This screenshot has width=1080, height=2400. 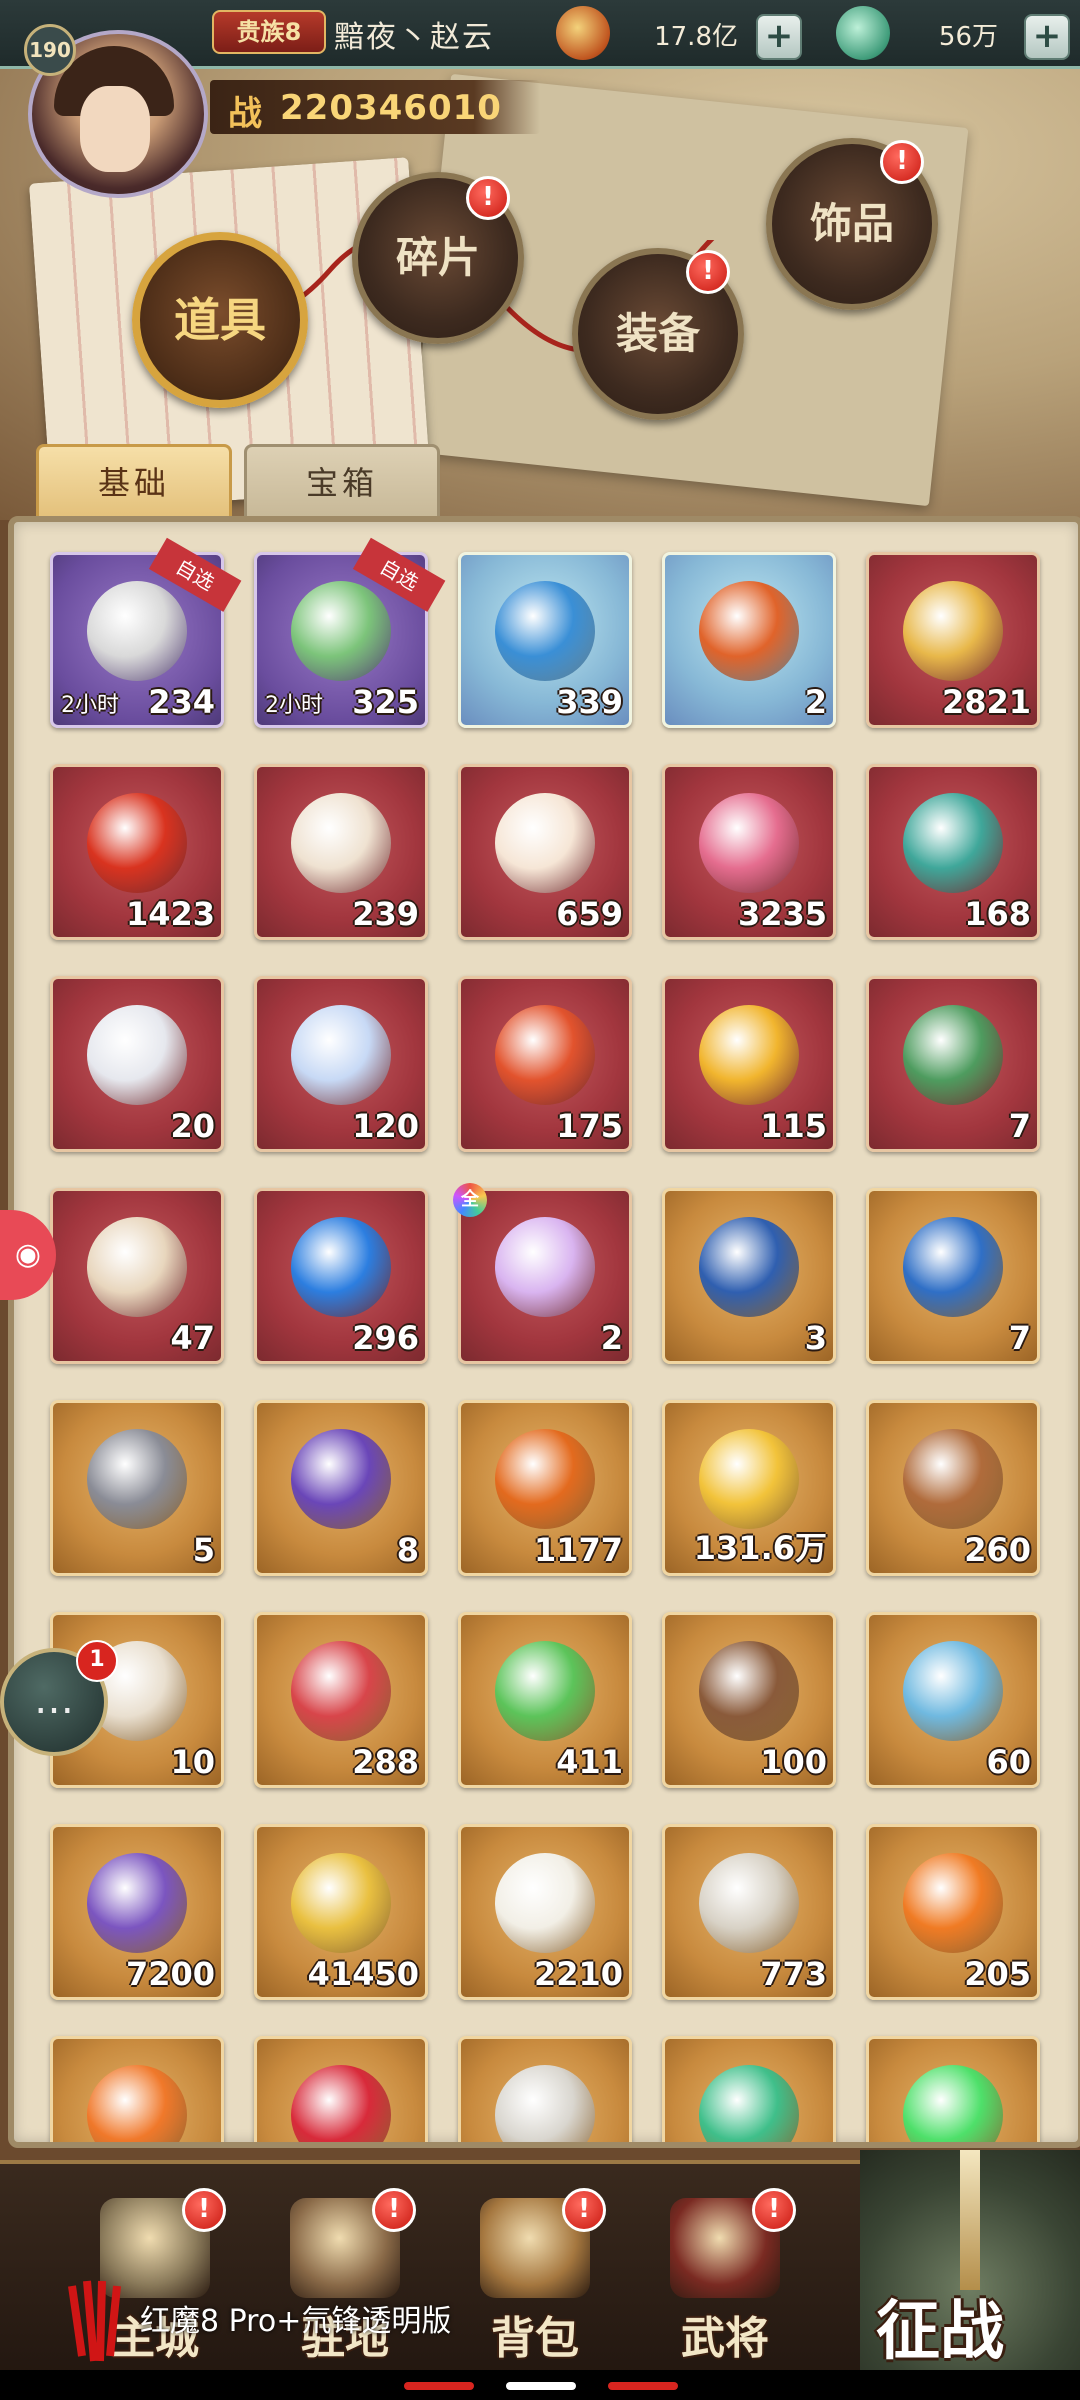 What do you see at coordinates (545, 1912) in the screenshot?
I see `inventory-item: 2210` at bounding box center [545, 1912].